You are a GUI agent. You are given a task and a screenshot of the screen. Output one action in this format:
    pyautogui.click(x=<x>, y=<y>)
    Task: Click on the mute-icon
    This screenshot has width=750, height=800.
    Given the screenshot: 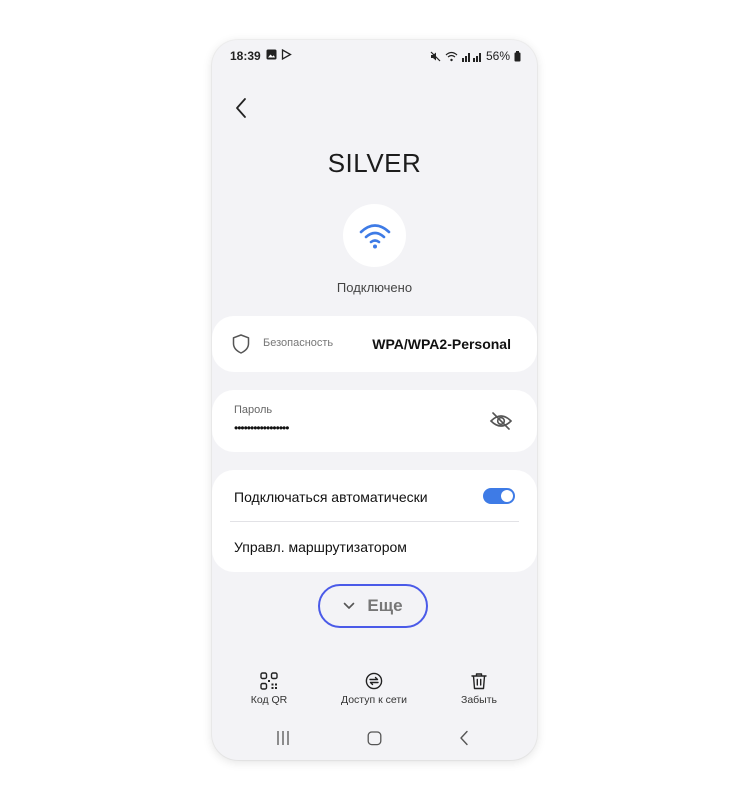 What is the action you would take?
    pyautogui.click(x=435, y=56)
    